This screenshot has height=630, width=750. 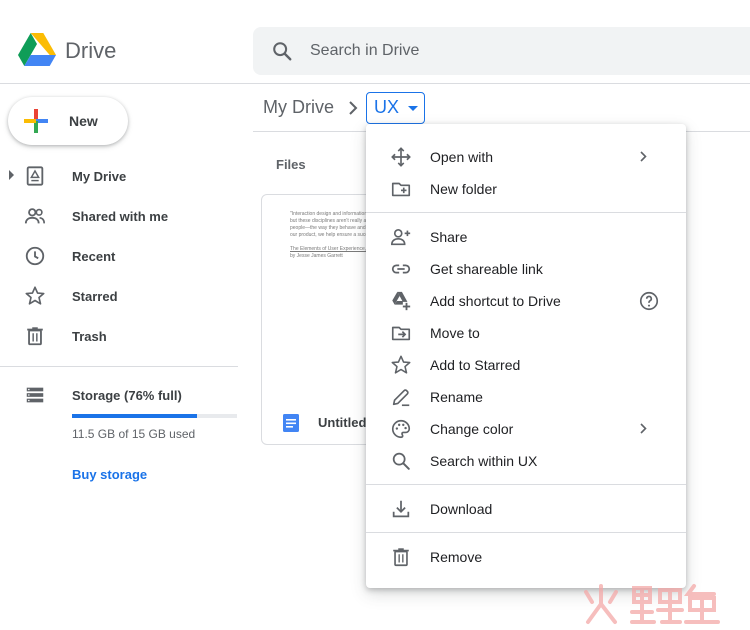 I want to click on link-icon, so click(x=401, y=269).